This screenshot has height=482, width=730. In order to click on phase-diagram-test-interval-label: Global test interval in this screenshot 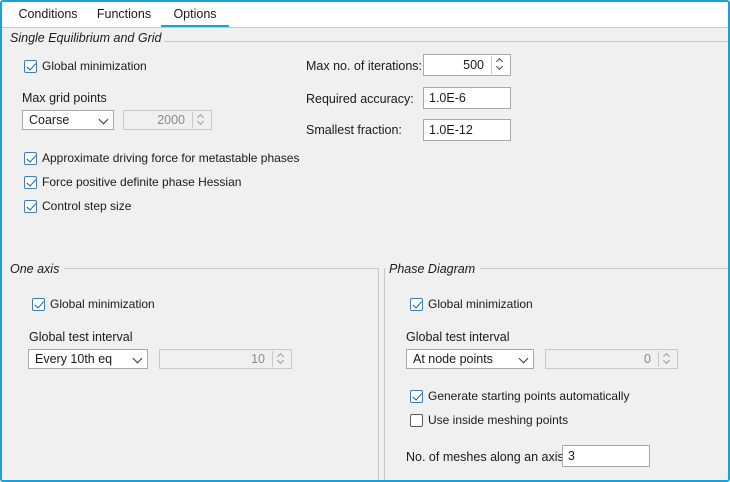, I will do `click(458, 337)`.